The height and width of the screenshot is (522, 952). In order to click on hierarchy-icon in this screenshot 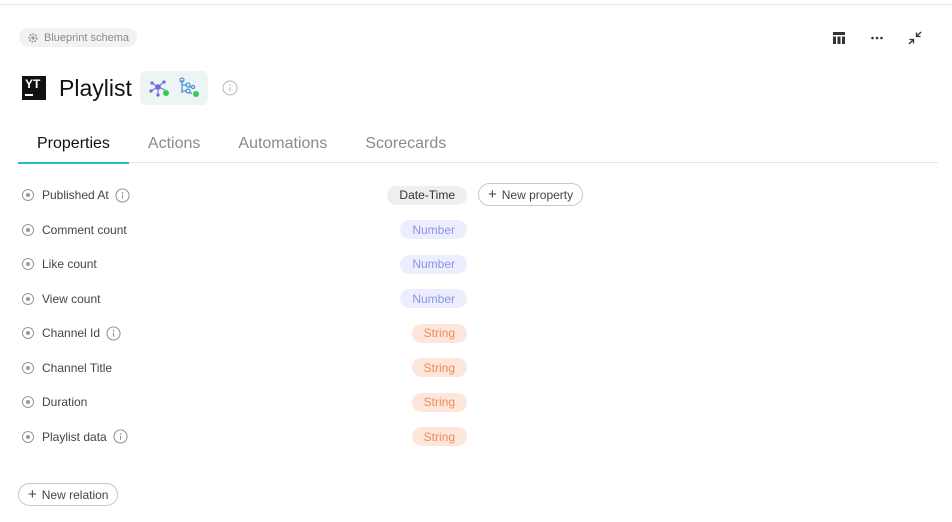, I will do `click(189, 88)`.